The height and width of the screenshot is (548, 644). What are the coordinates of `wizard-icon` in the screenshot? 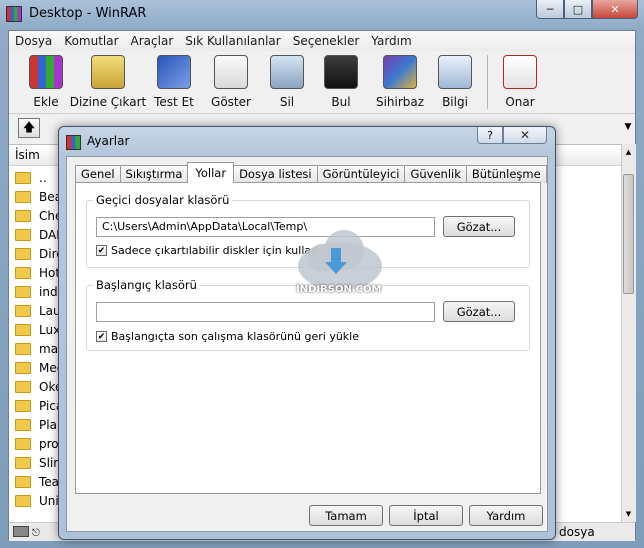 It's located at (400, 72).